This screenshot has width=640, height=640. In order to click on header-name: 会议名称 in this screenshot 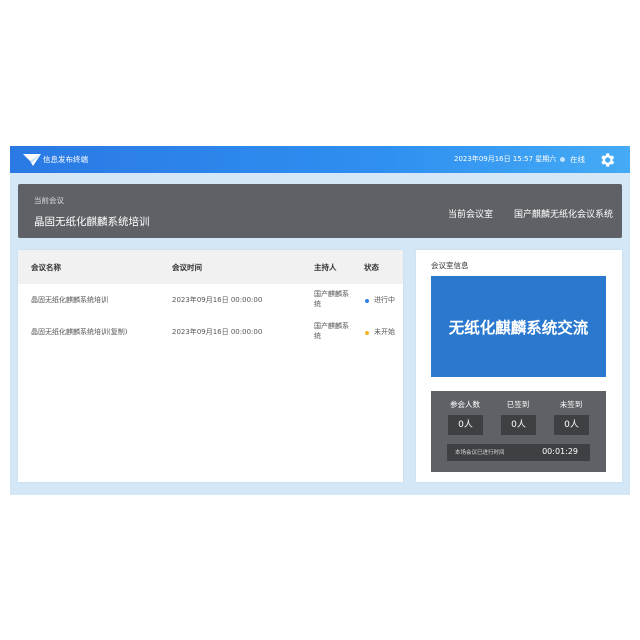, I will do `click(46, 267)`.